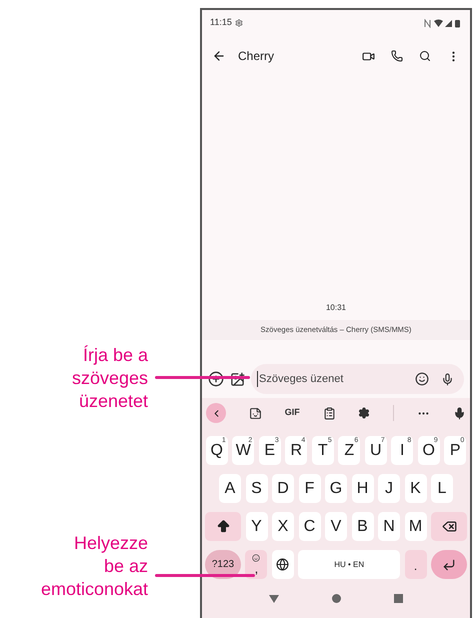 This screenshot has width=475, height=618. Describe the element at coordinates (257, 56) in the screenshot. I see `contact-name: Cherry` at that location.